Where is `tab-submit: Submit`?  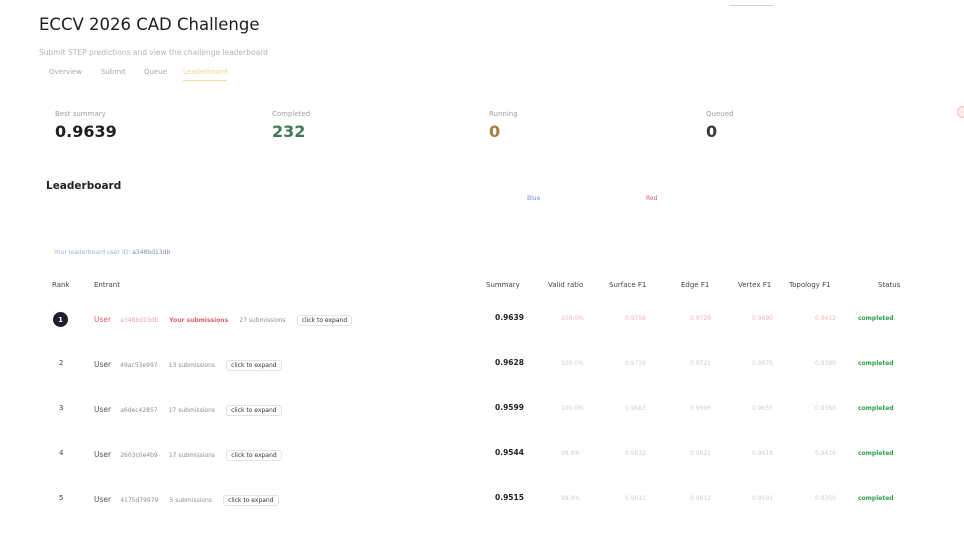 tab-submit: Submit is located at coordinates (113, 74).